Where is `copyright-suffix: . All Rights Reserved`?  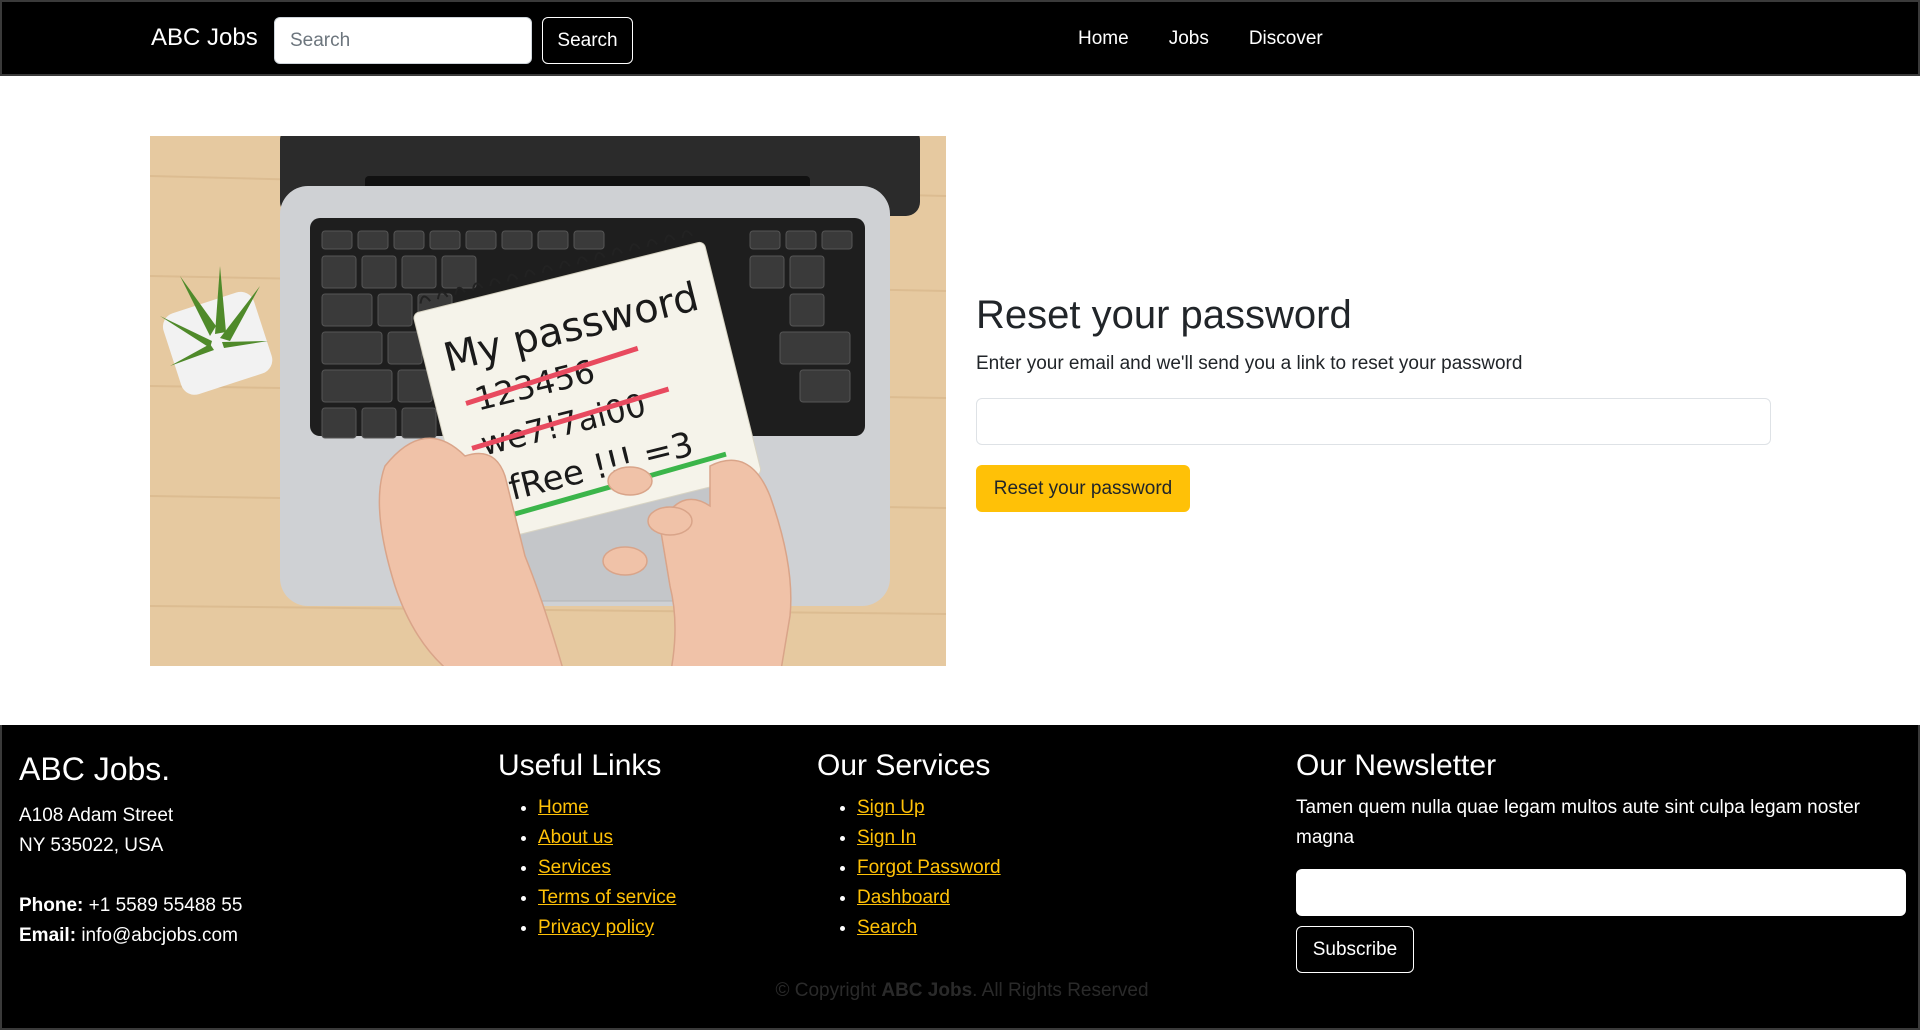 copyright-suffix: . All Rights Reserved is located at coordinates (1060, 990).